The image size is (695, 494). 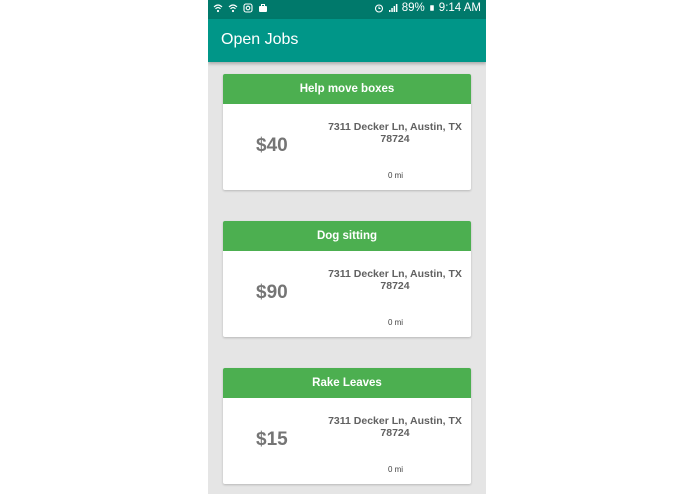 I want to click on battery-percent: 89%, so click(x=413, y=8).